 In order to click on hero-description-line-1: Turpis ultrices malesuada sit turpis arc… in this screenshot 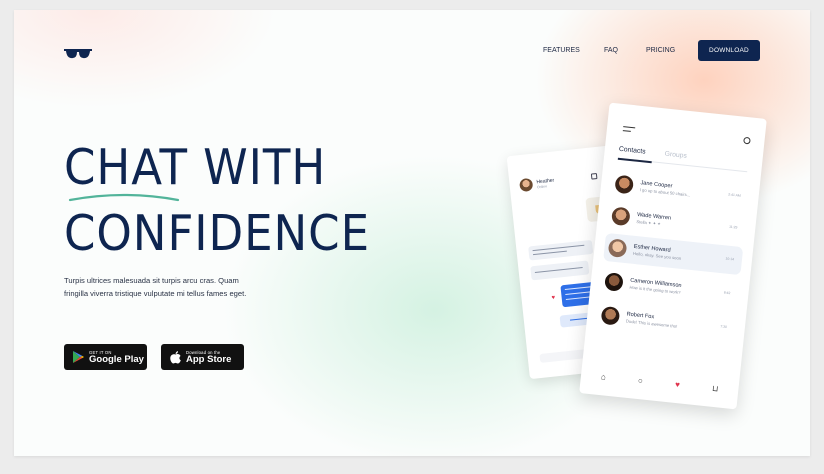, I will do `click(151, 280)`.